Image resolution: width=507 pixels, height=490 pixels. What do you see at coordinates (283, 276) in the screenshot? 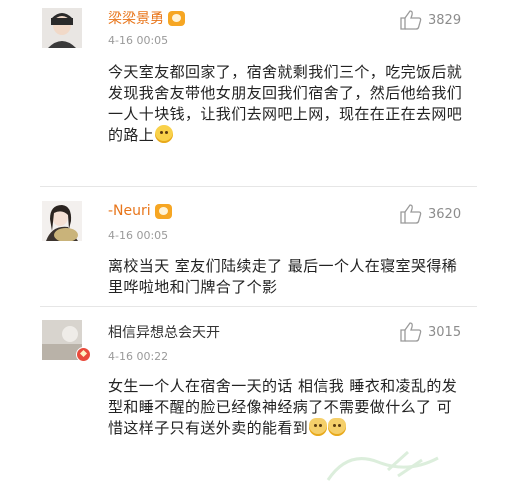
I see `comment-text: 离校当天 室友们陆续走了 最后一个人在寝室哭得稀里哗啦地和门牌合了个影` at bounding box center [283, 276].